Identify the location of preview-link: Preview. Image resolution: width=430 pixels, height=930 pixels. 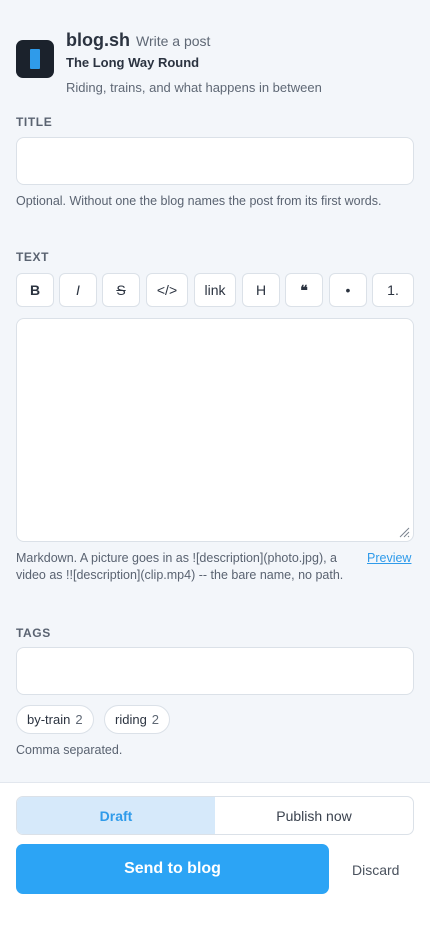
(389, 558).